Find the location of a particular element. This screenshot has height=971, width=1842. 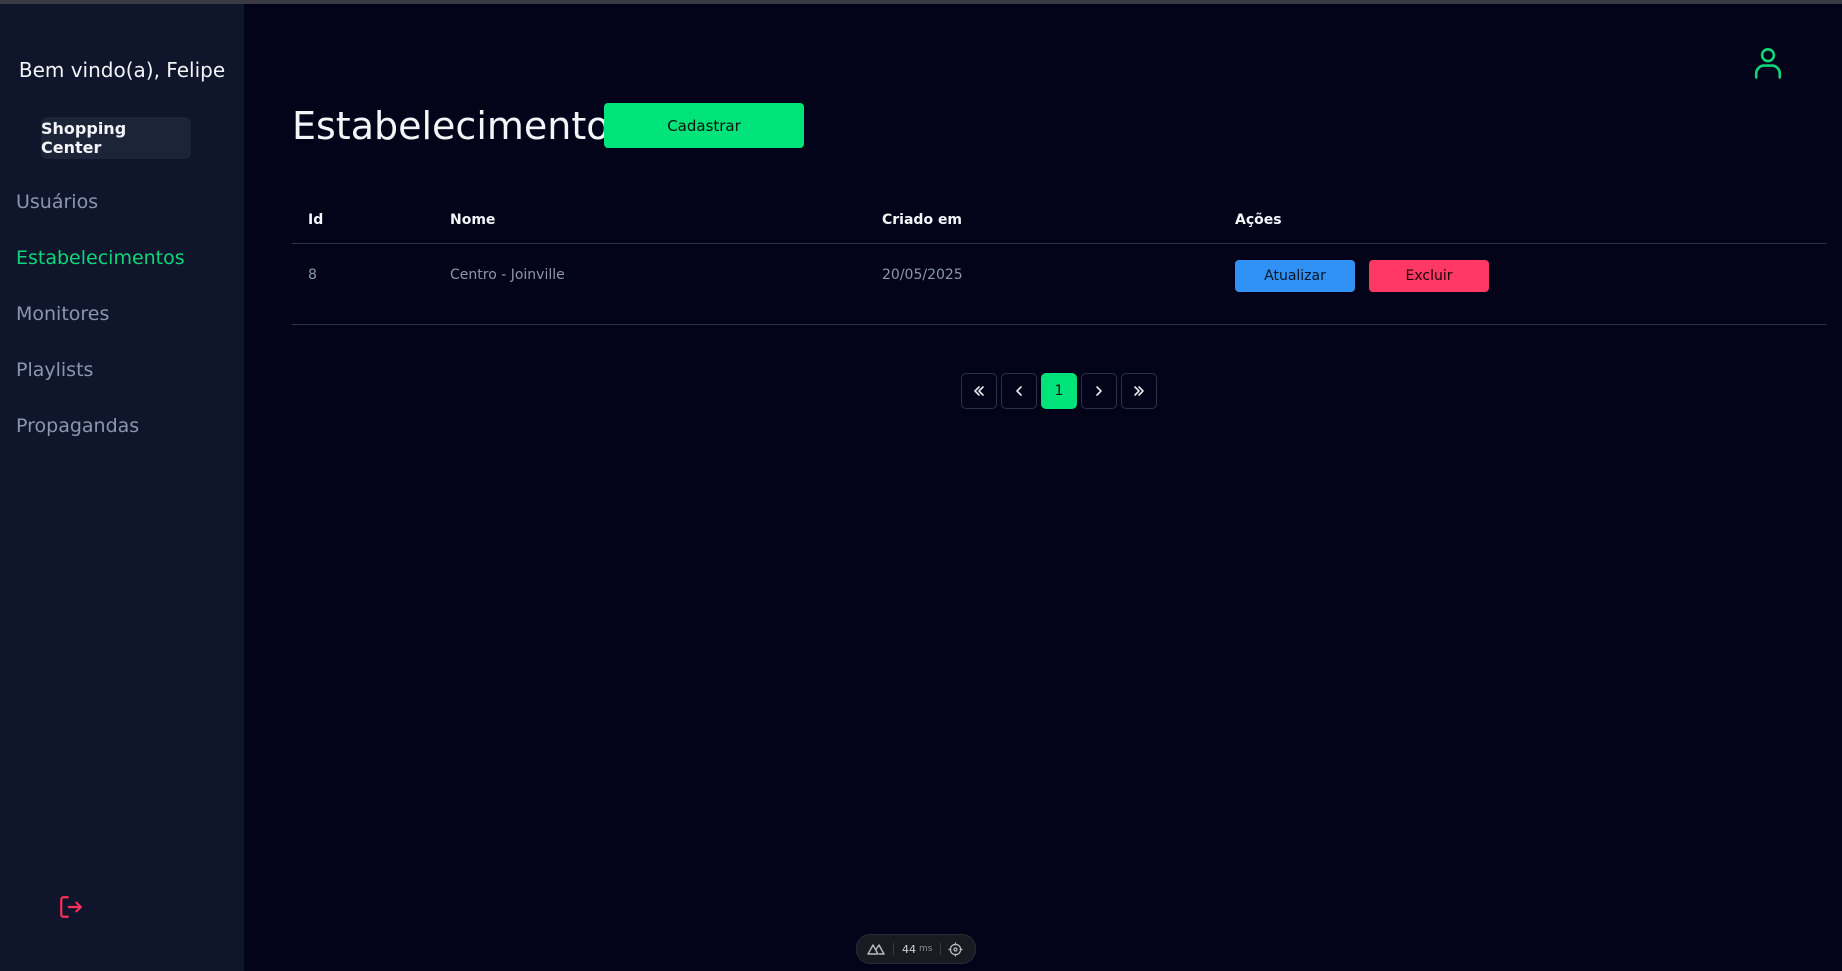

cell-id: 8 is located at coordinates (312, 275).